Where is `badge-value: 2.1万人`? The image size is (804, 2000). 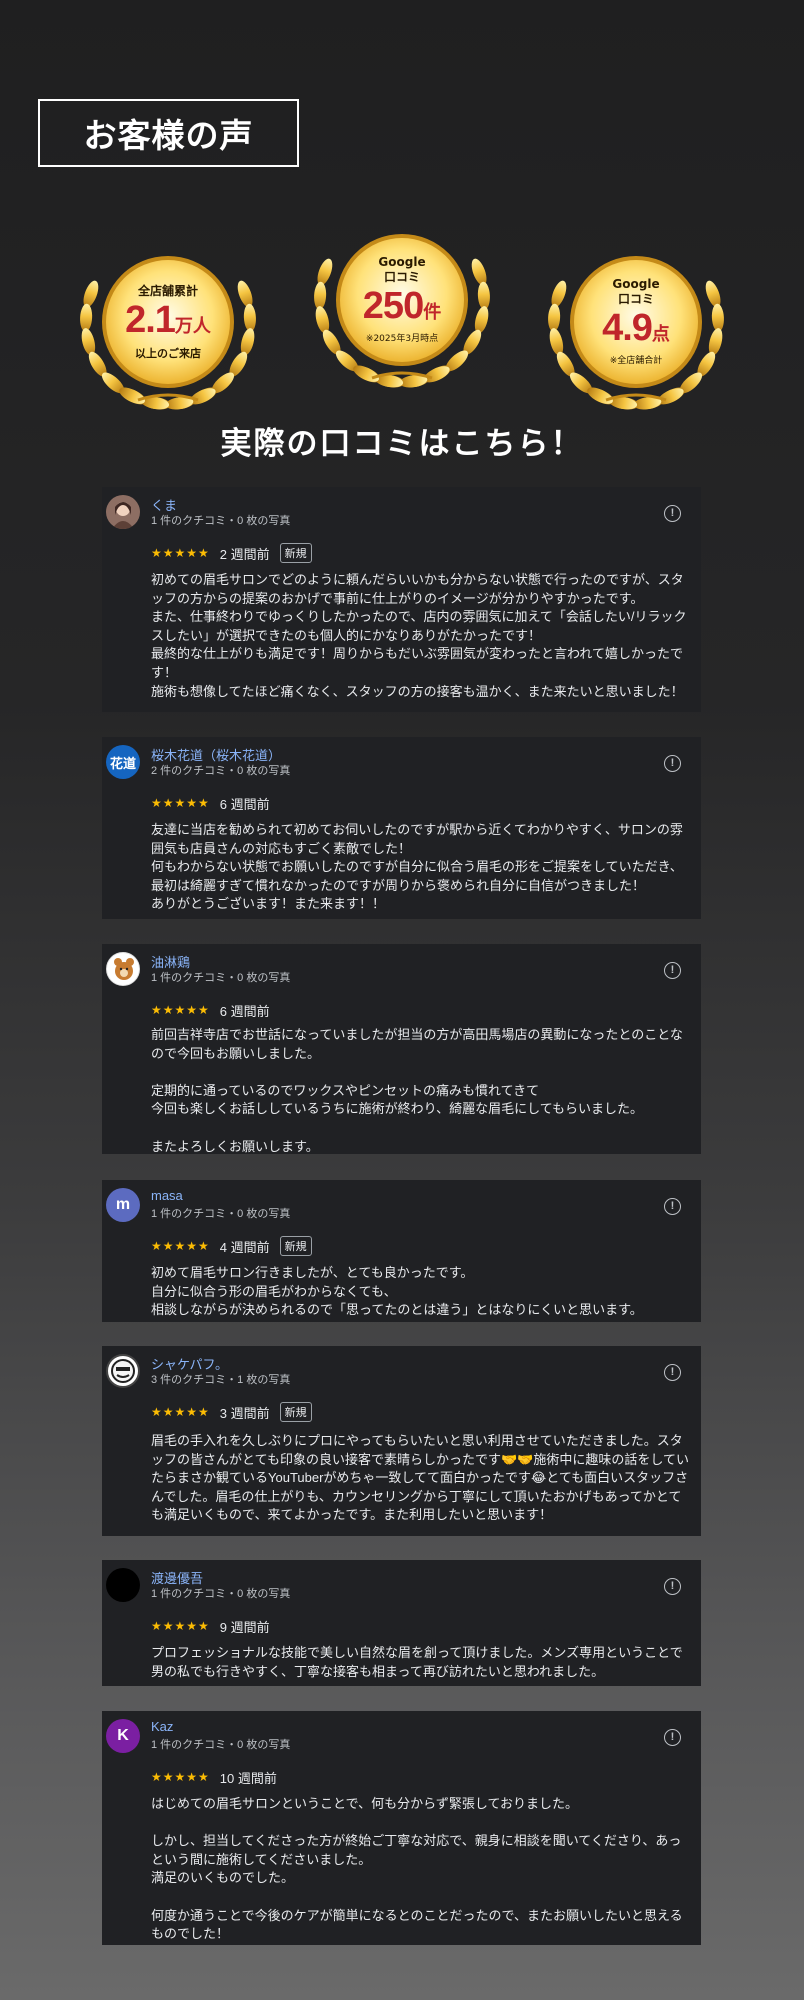 badge-value: 2.1万人 is located at coordinates (168, 319).